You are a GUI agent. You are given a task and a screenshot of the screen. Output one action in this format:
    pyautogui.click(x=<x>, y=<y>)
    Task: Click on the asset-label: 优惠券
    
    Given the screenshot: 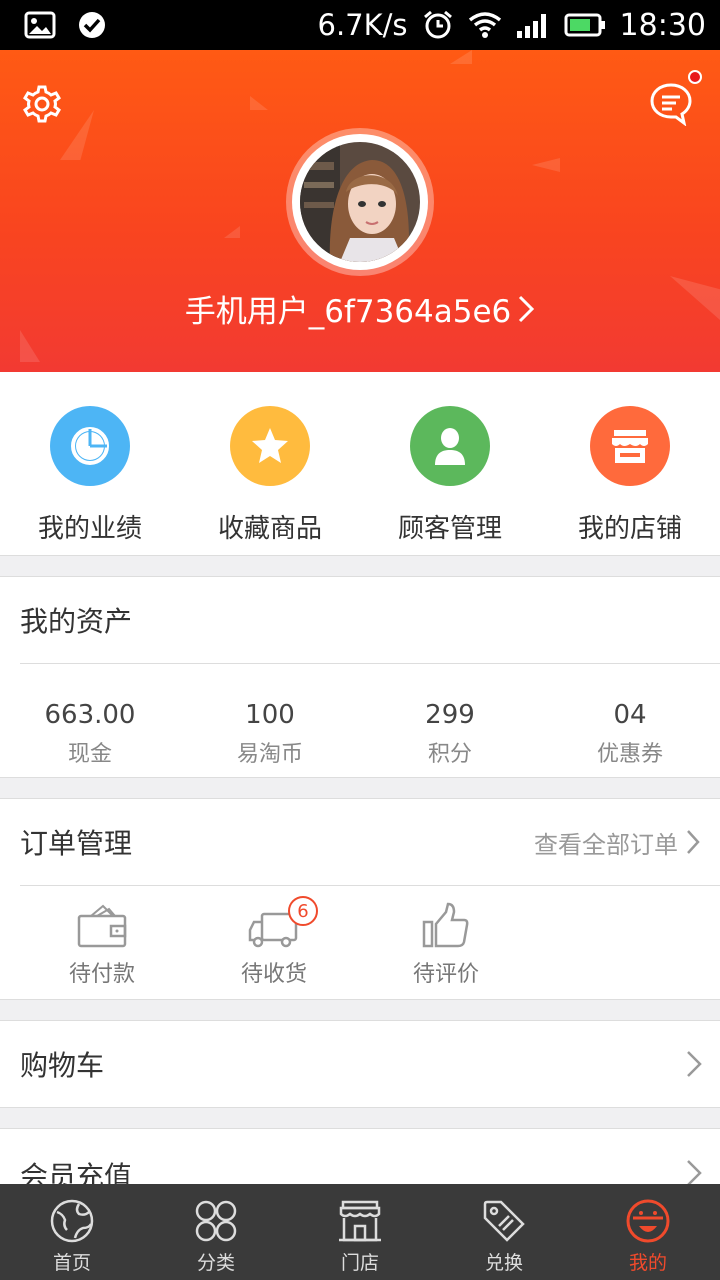 What is the action you would take?
    pyautogui.click(x=629, y=754)
    